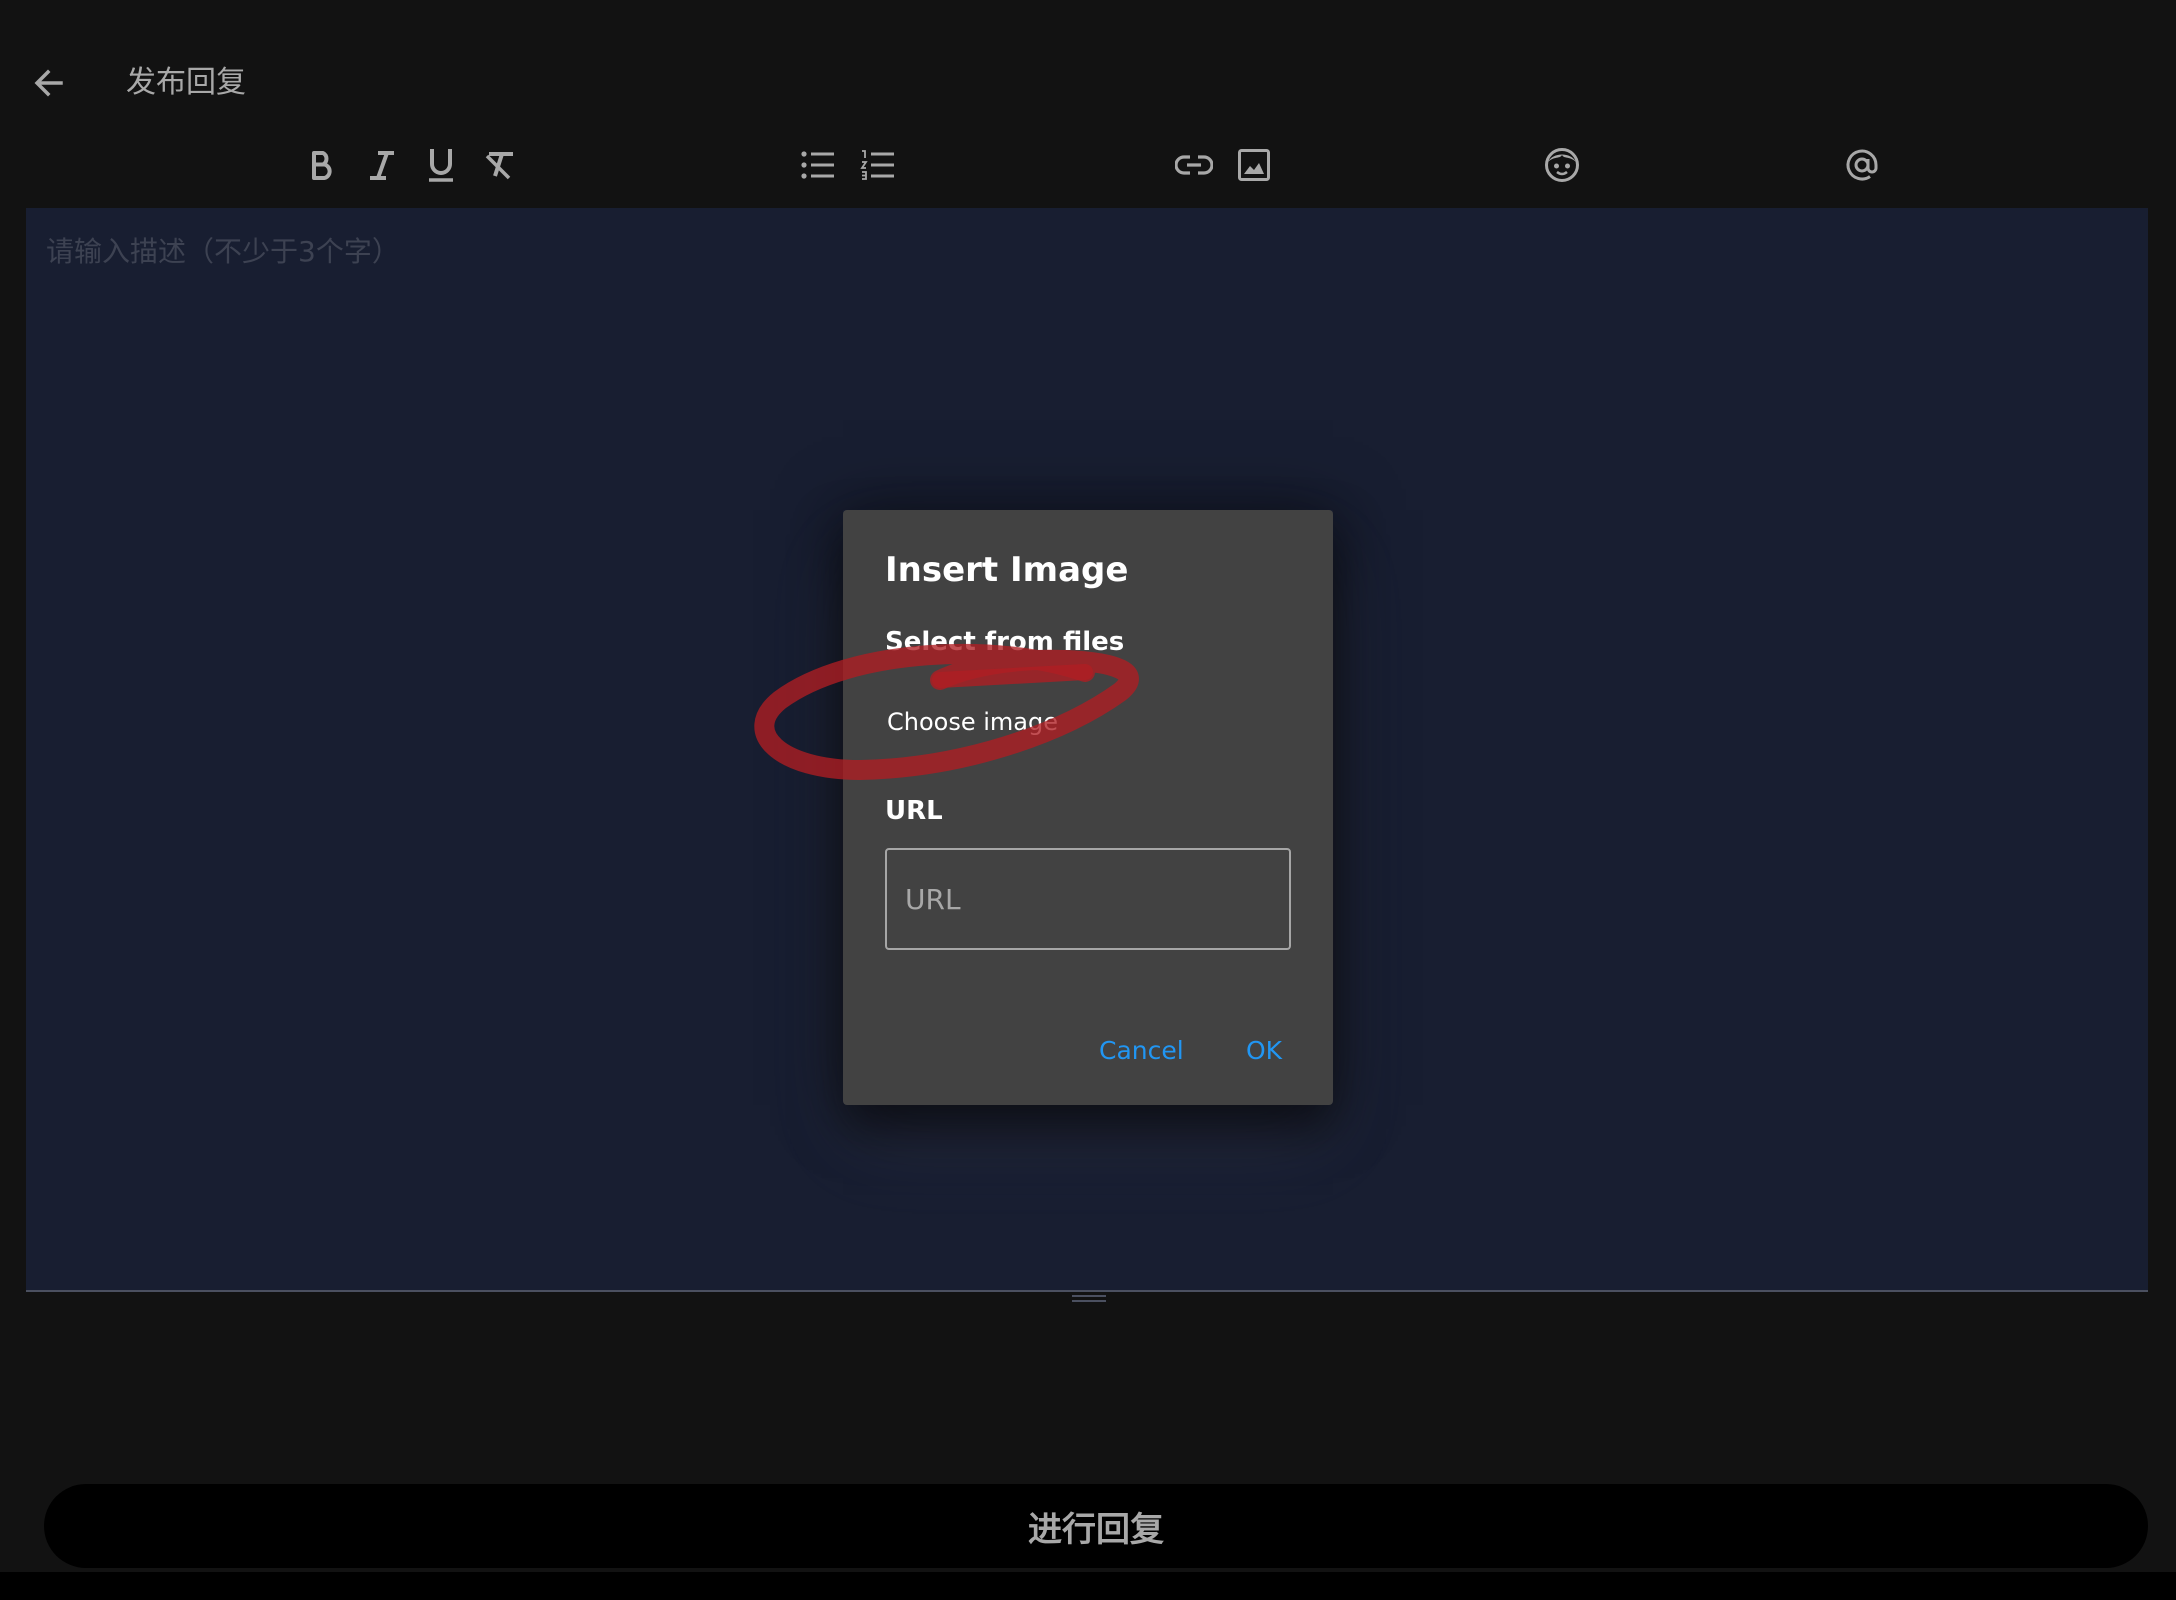  I want to click on image-icon, so click(1254, 165).